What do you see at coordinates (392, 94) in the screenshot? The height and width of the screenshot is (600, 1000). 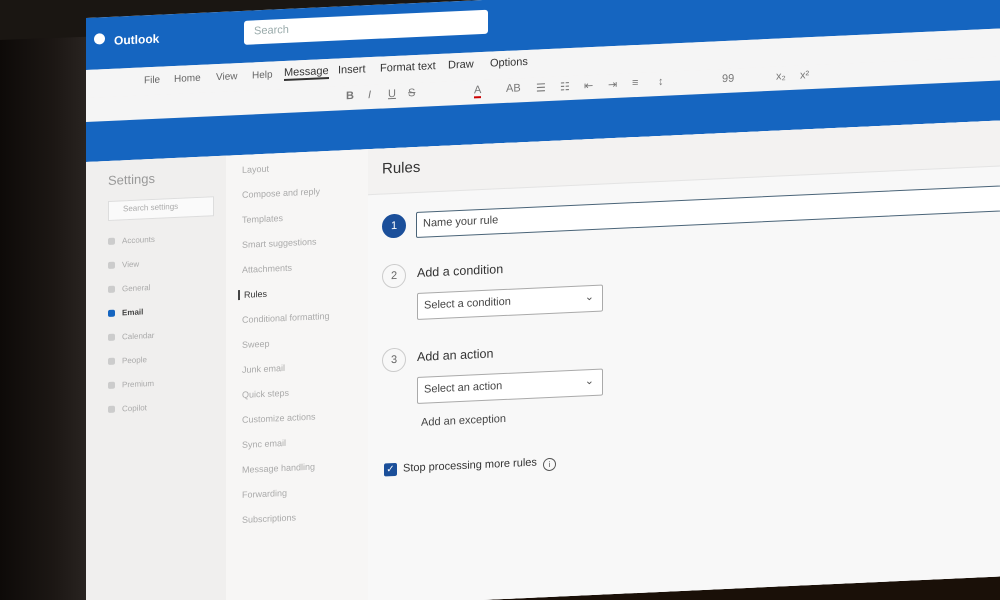 I see `underline-button: U` at bounding box center [392, 94].